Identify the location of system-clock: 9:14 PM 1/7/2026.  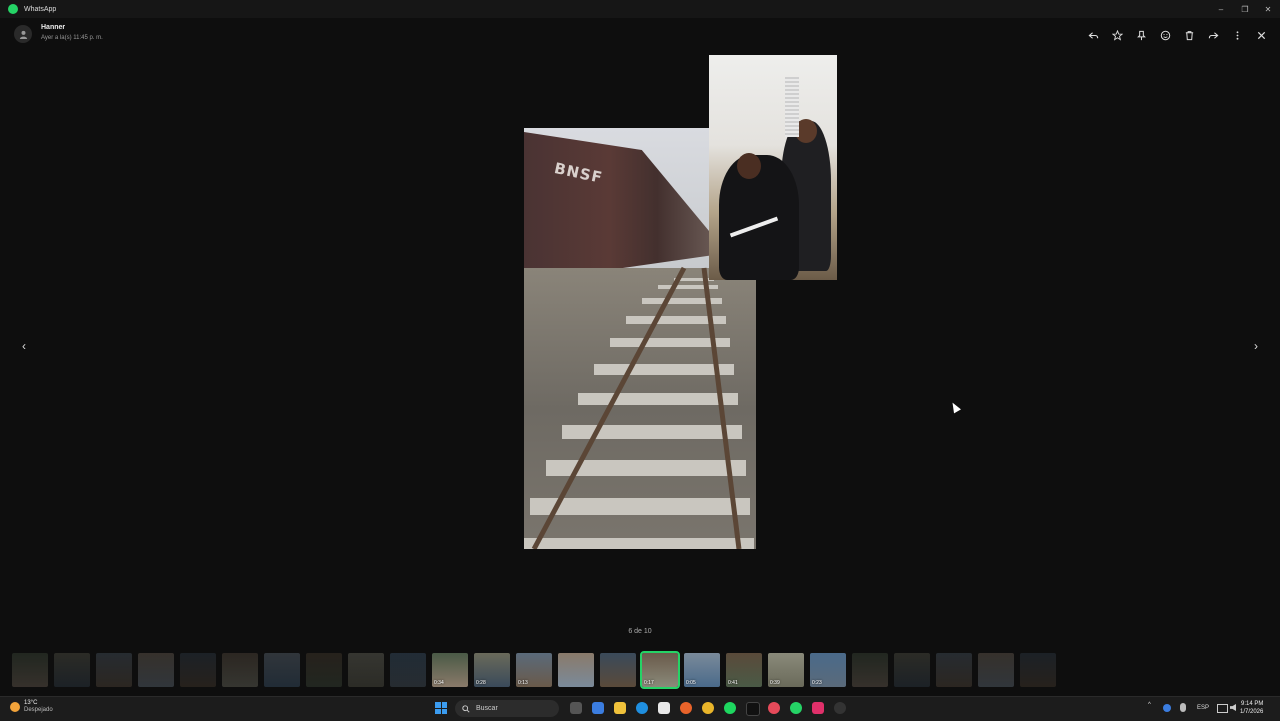
(1251, 708).